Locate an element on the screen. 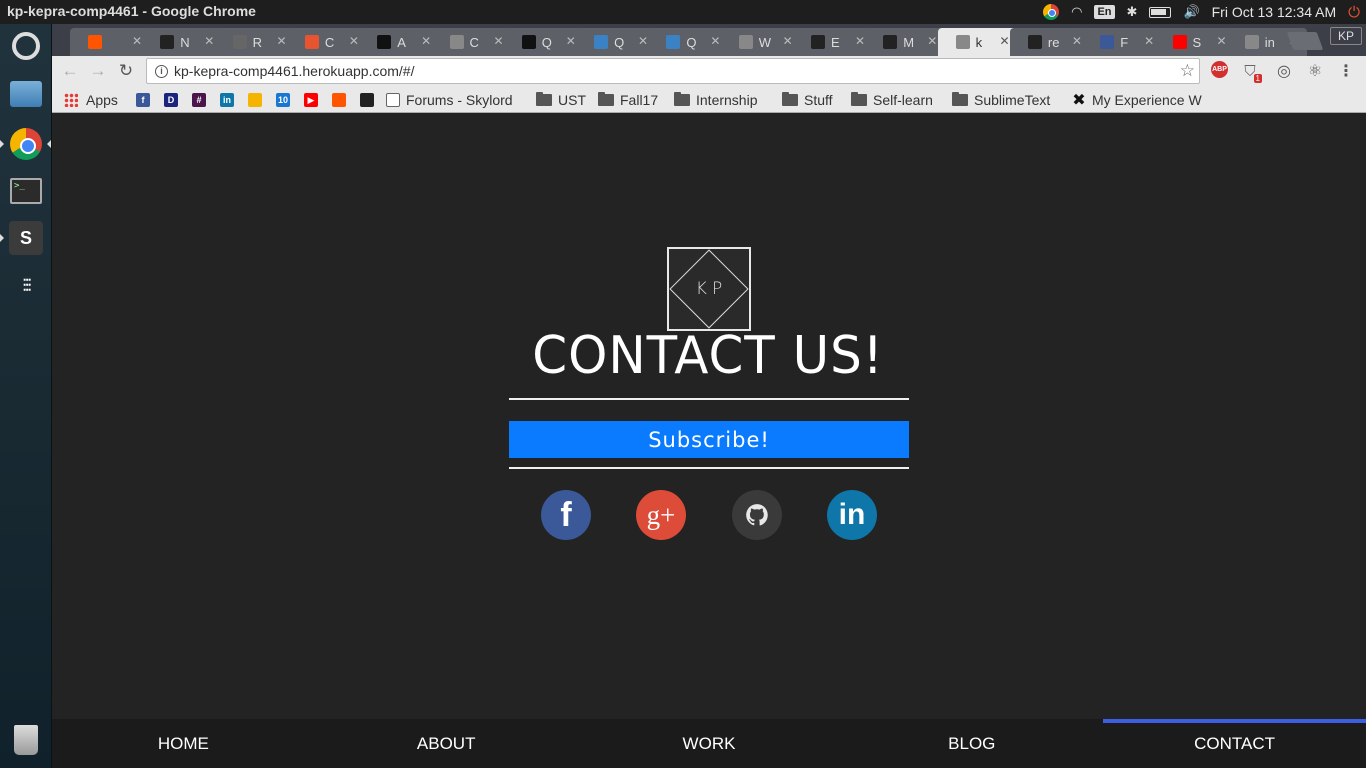 The image size is (1366, 768). chrome-indicator-icon is located at coordinates (1051, 12).